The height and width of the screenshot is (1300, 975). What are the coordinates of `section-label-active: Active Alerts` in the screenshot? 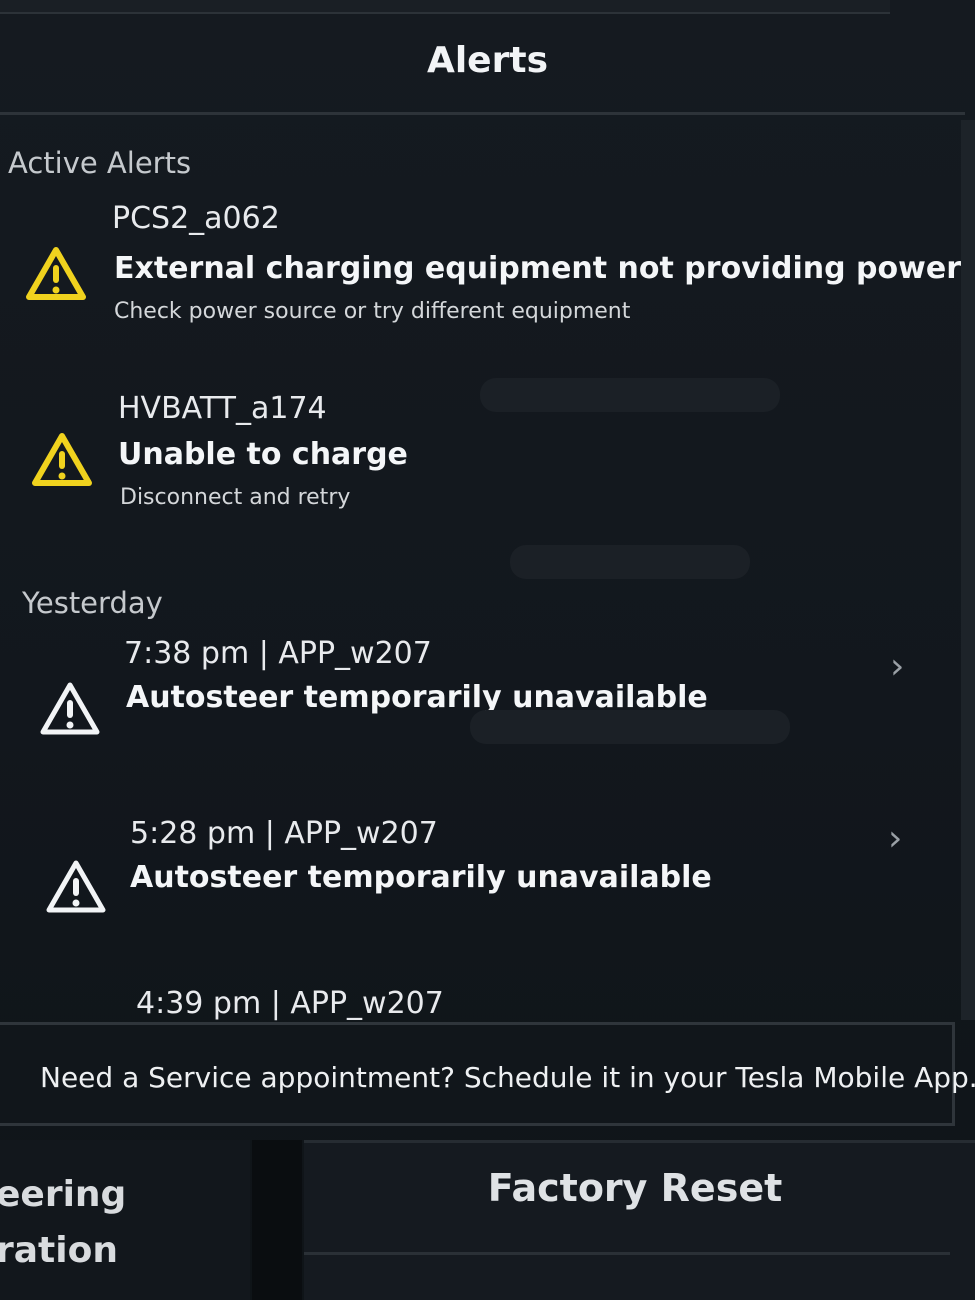 It's located at (100, 163).